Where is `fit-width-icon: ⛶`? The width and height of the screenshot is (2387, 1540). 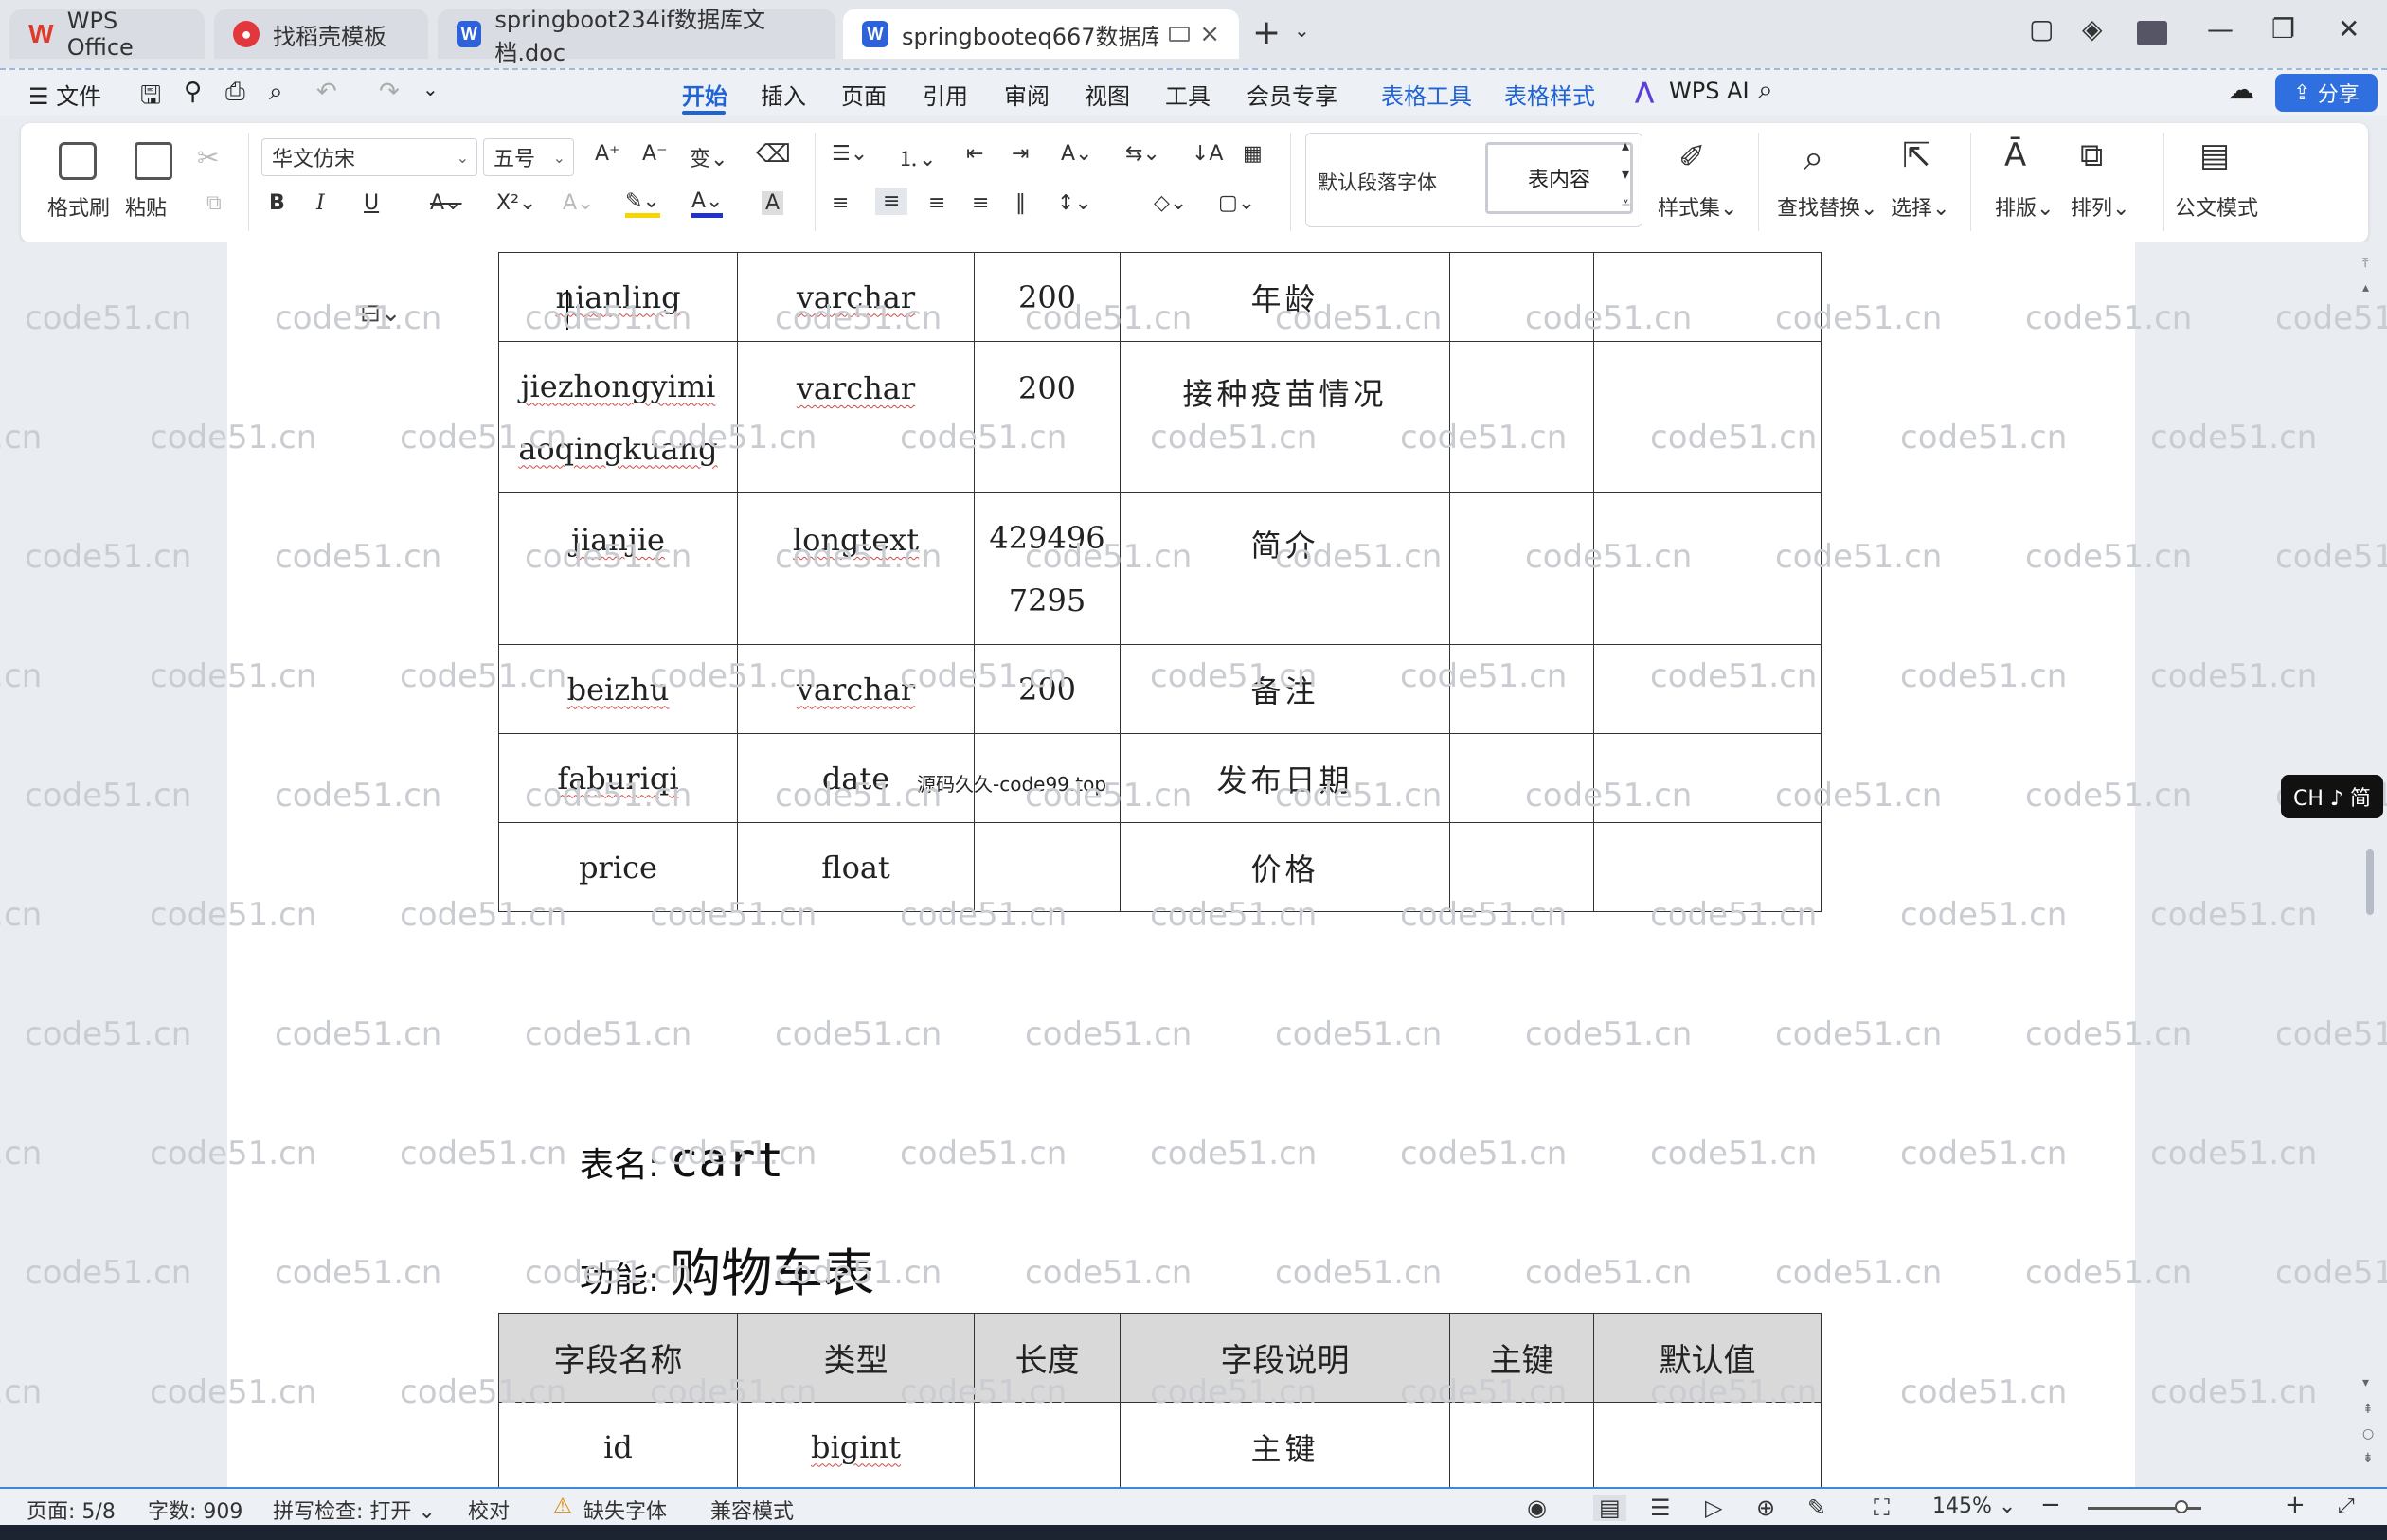 fit-width-icon: ⛶ is located at coordinates (1882, 1508).